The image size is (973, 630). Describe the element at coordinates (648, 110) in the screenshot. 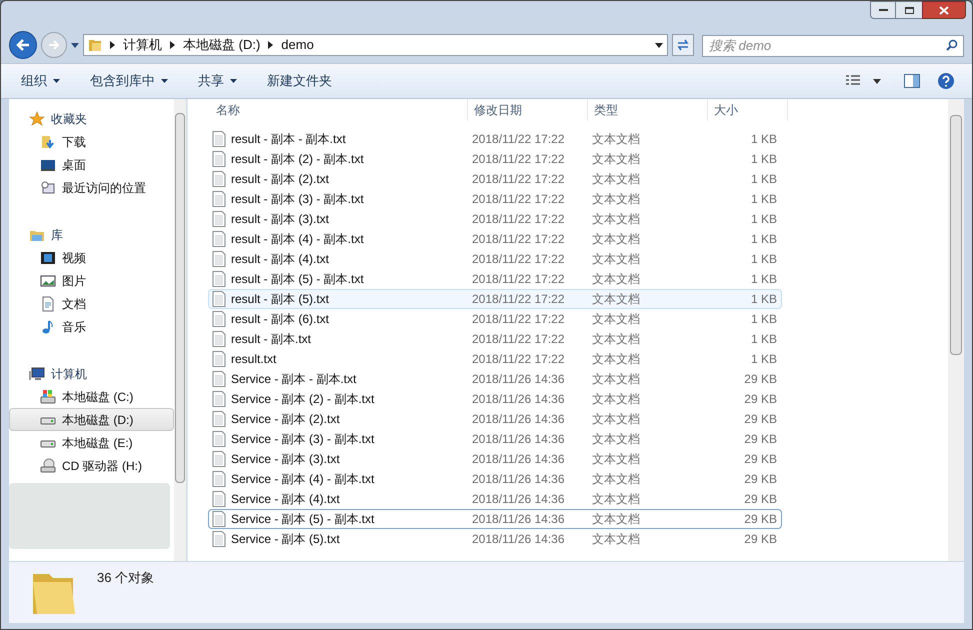

I see `column-header: 类型` at that location.